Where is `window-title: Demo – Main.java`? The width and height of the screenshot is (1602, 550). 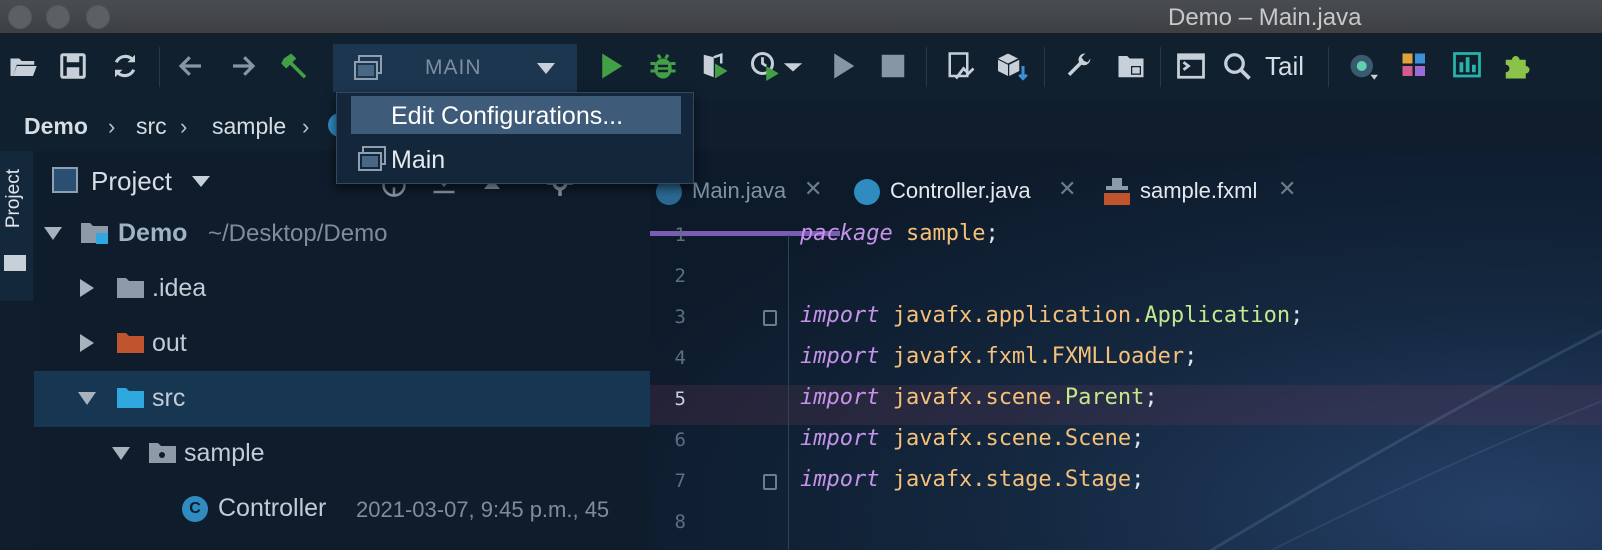
window-title: Demo – Main.java is located at coordinates (1265, 17).